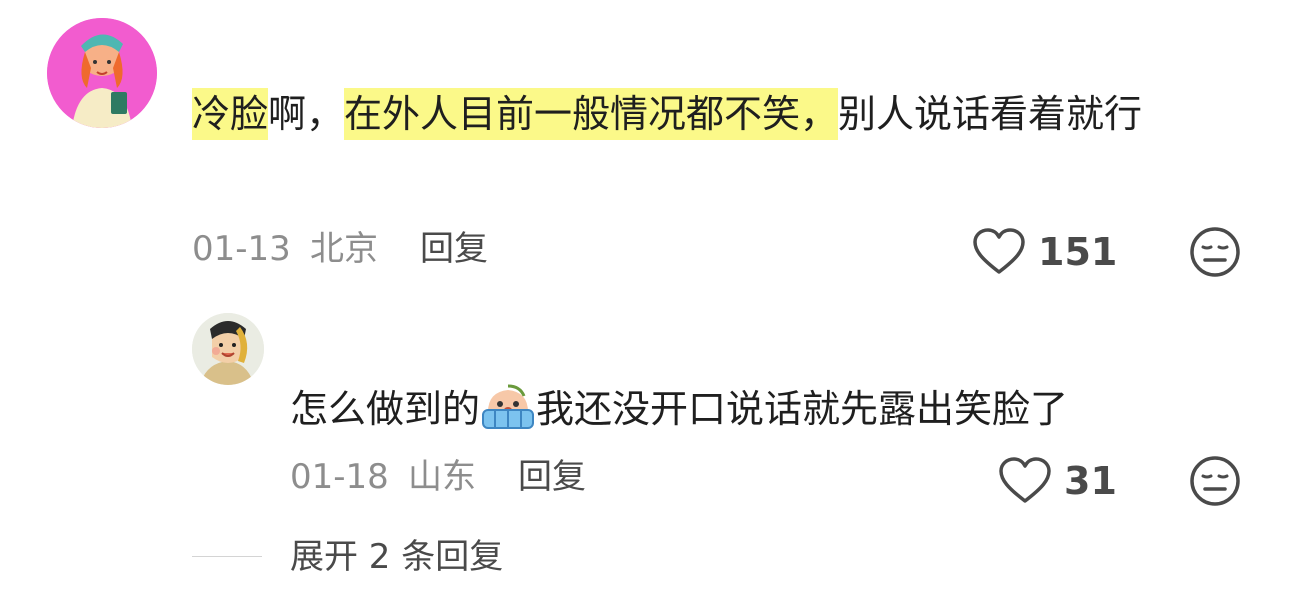  I want to click on comment-date-1: 01-13, so click(241, 249).